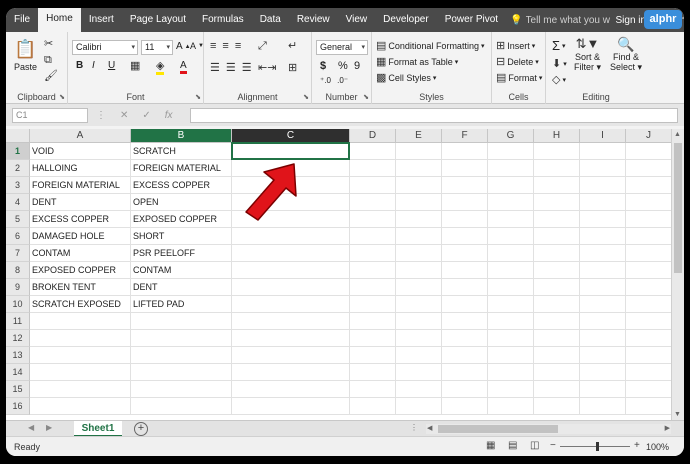 Image resolution: width=690 pixels, height=464 pixels. I want to click on format-as-table-button: ▦ Format as Table ▾, so click(417, 62).